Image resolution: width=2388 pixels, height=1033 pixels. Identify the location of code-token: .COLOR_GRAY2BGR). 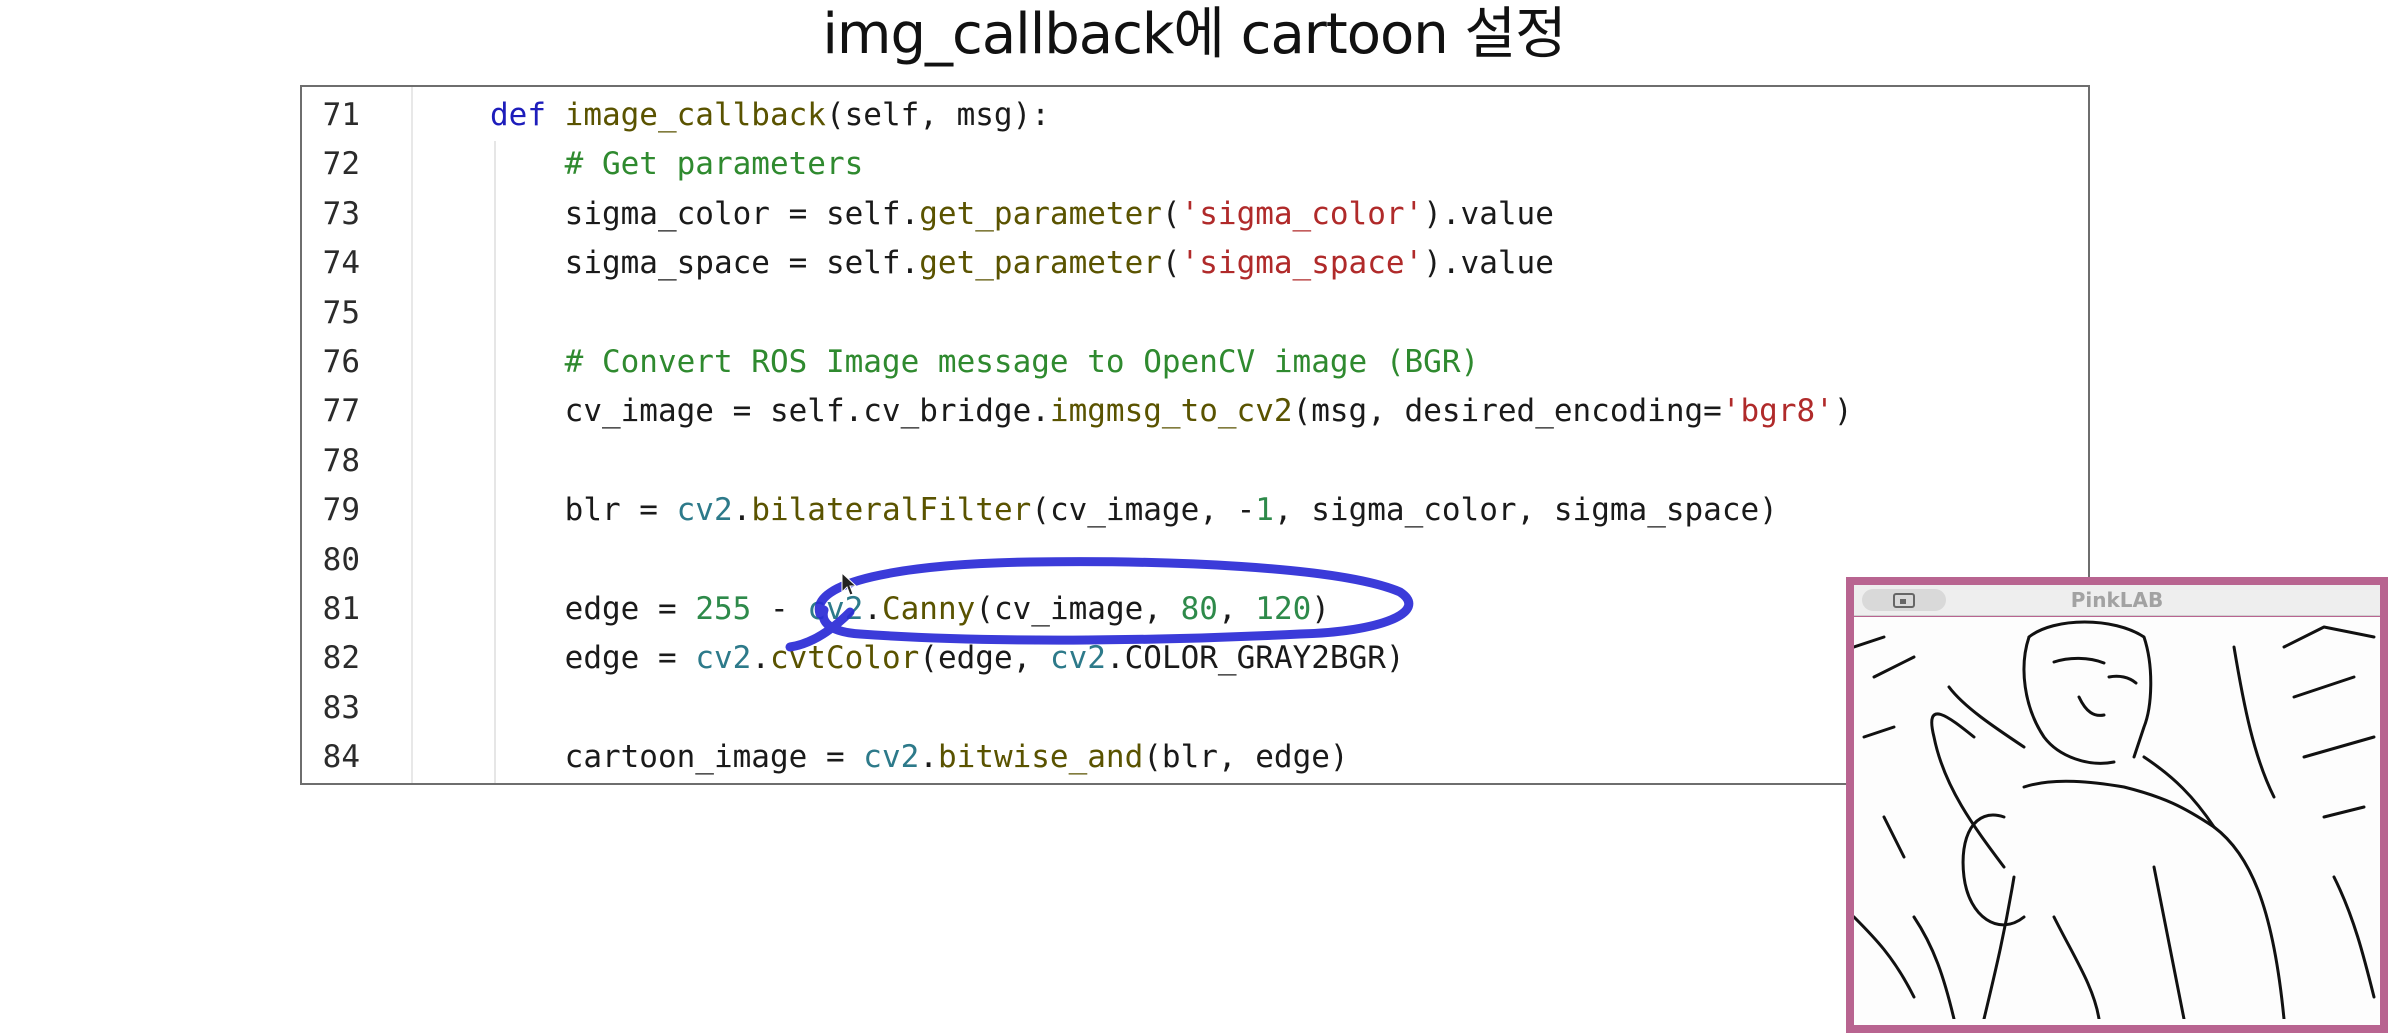
(1255, 658).